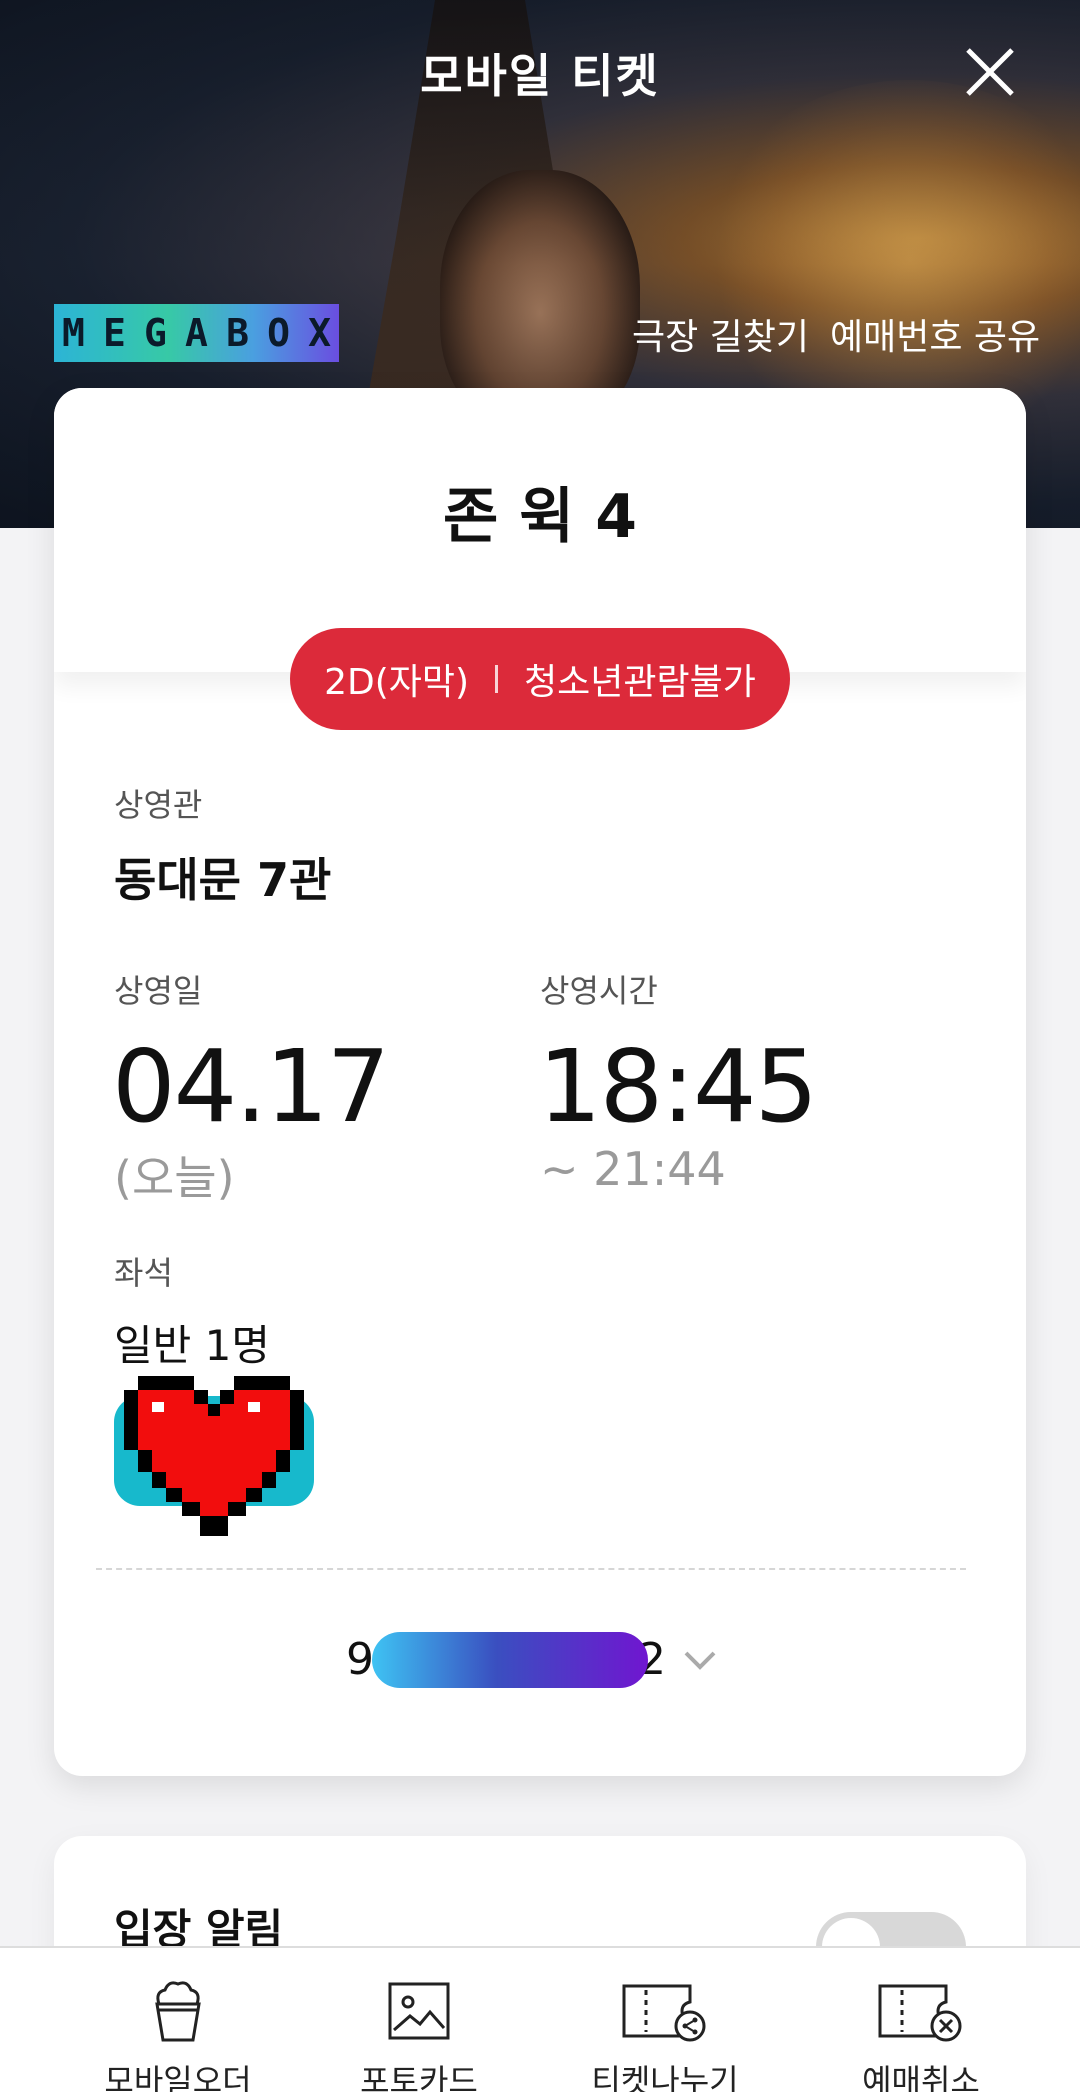 This screenshot has height=2092, width=1080. What do you see at coordinates (720, 334) in the screenshot?
I see `theater-directions-link: 극장 길찾기` at bounding box center [720, 334].